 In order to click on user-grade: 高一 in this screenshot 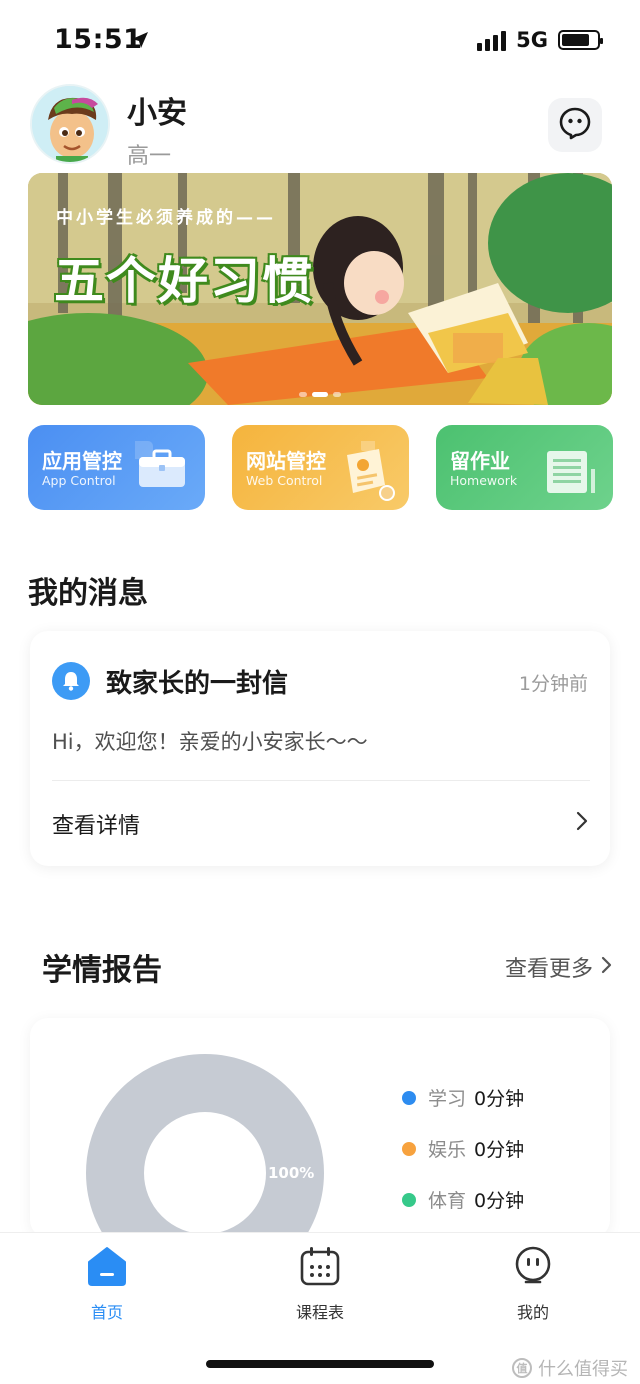, I will do `click(149, 156)`.